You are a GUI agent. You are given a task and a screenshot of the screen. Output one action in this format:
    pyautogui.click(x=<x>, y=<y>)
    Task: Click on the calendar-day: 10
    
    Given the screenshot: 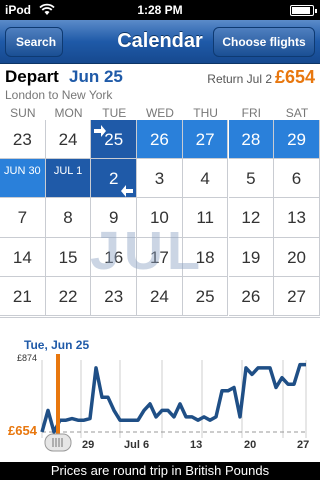 What is the action you would take?
    pyautogui.click(x=160, y=218)
    